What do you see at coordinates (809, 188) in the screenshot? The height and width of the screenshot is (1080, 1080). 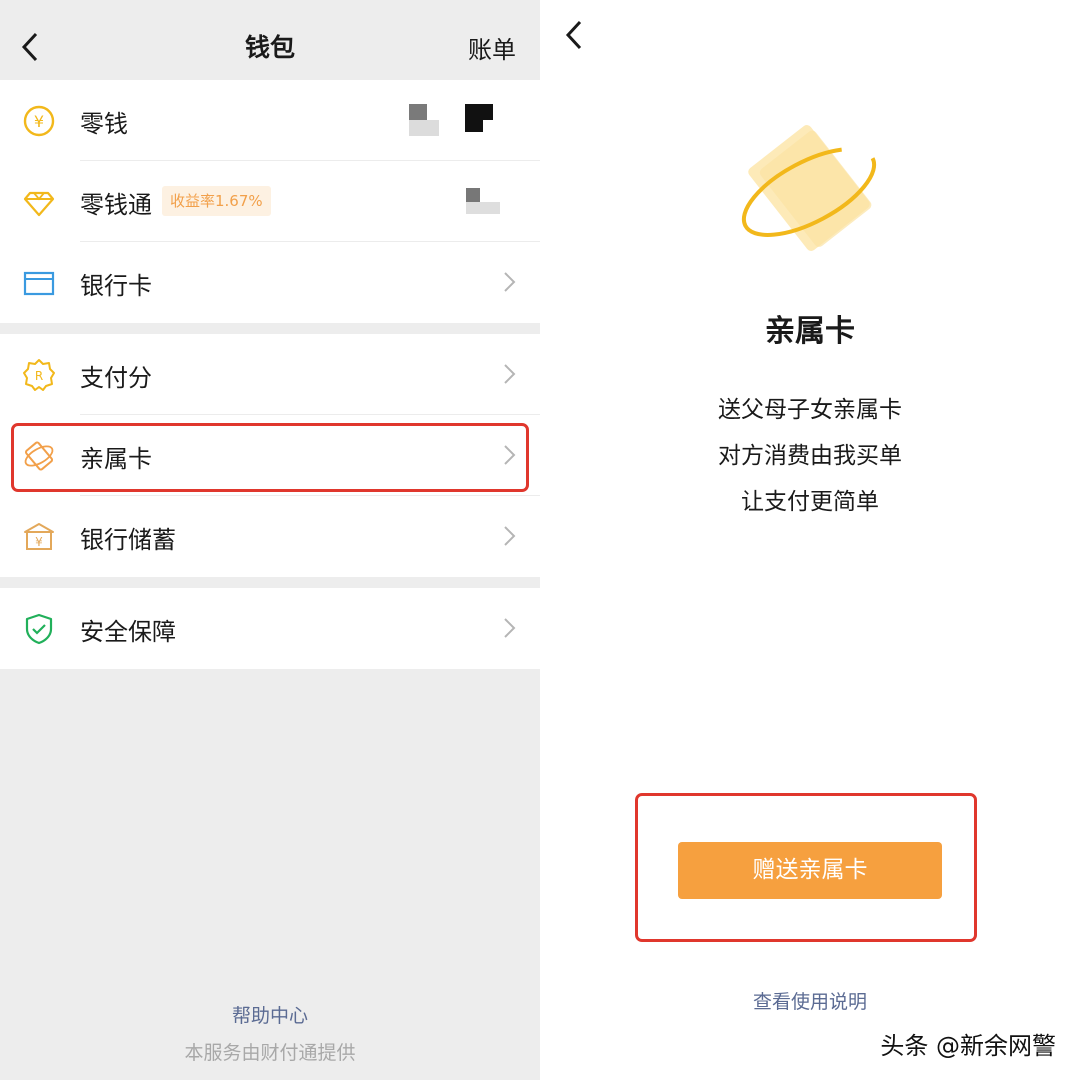 I see `family-card-illustration` at bounding box center [809, 188].